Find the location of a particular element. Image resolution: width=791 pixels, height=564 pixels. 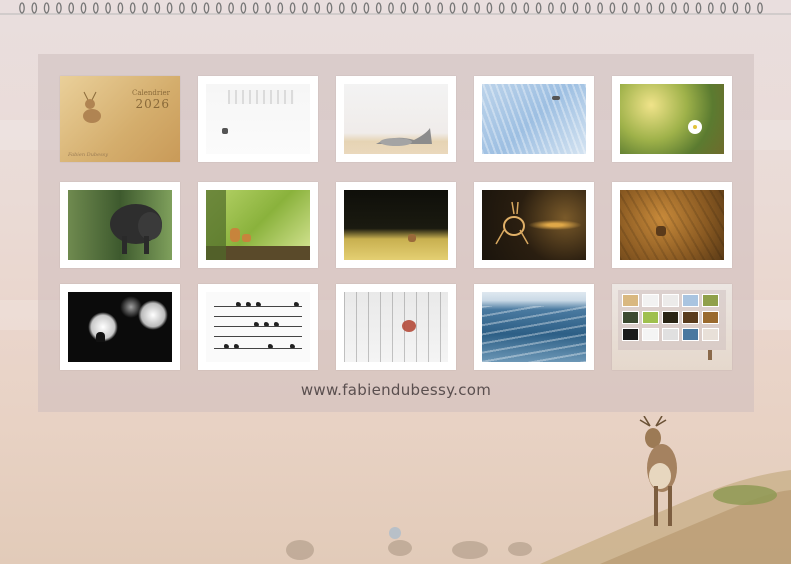

cover-signature: Fabien Dubessy is located at coordinates (88, 155).